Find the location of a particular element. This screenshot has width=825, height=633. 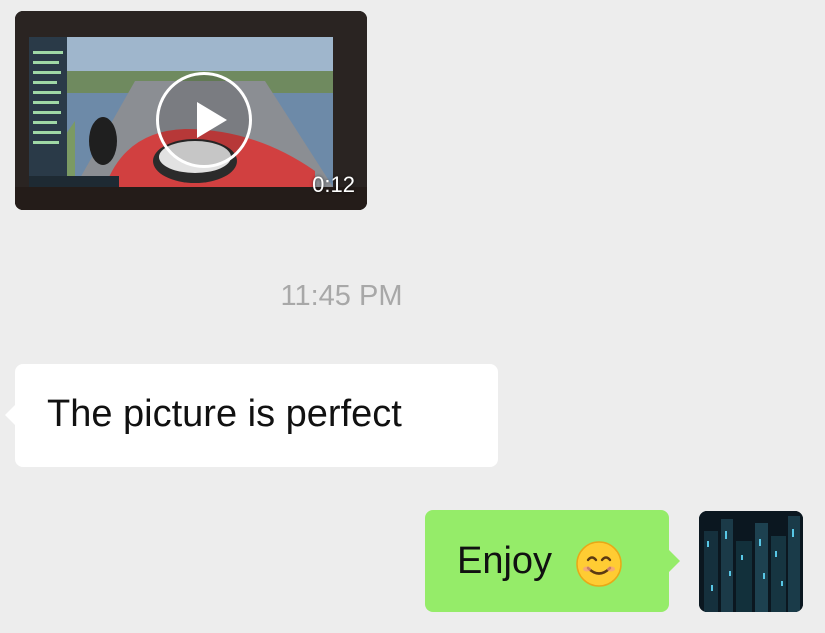

outgoing-message-bubble: Enjoy is located at coordinates (552, 561).